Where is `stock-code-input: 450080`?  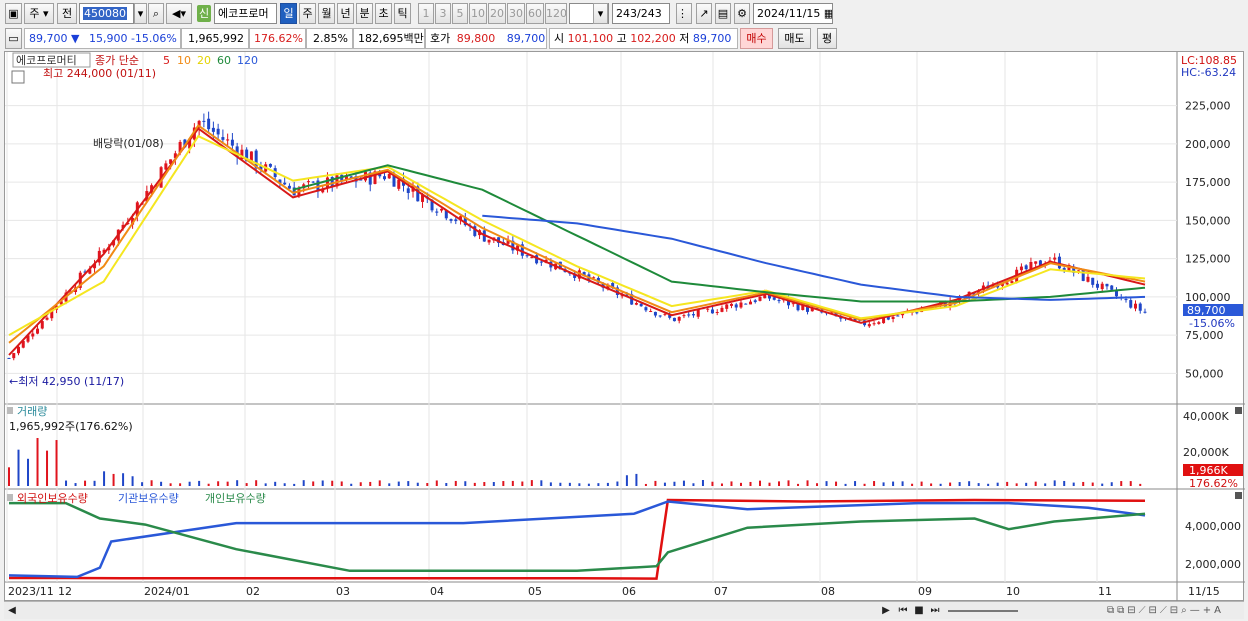
stock-code-input: 450080 is located at coordinates (106, 13).